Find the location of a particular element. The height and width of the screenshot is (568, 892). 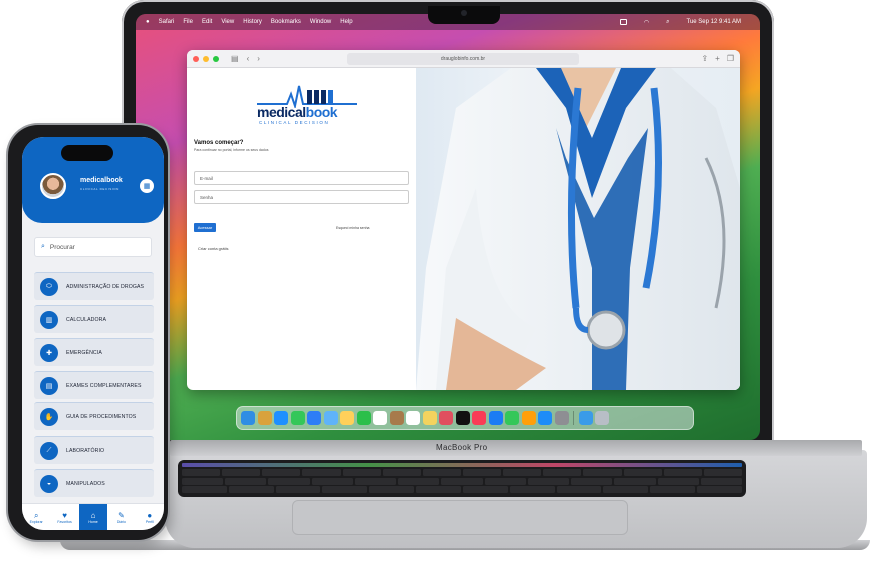

back-icon: ‹ is located at coordinates (248, 58).